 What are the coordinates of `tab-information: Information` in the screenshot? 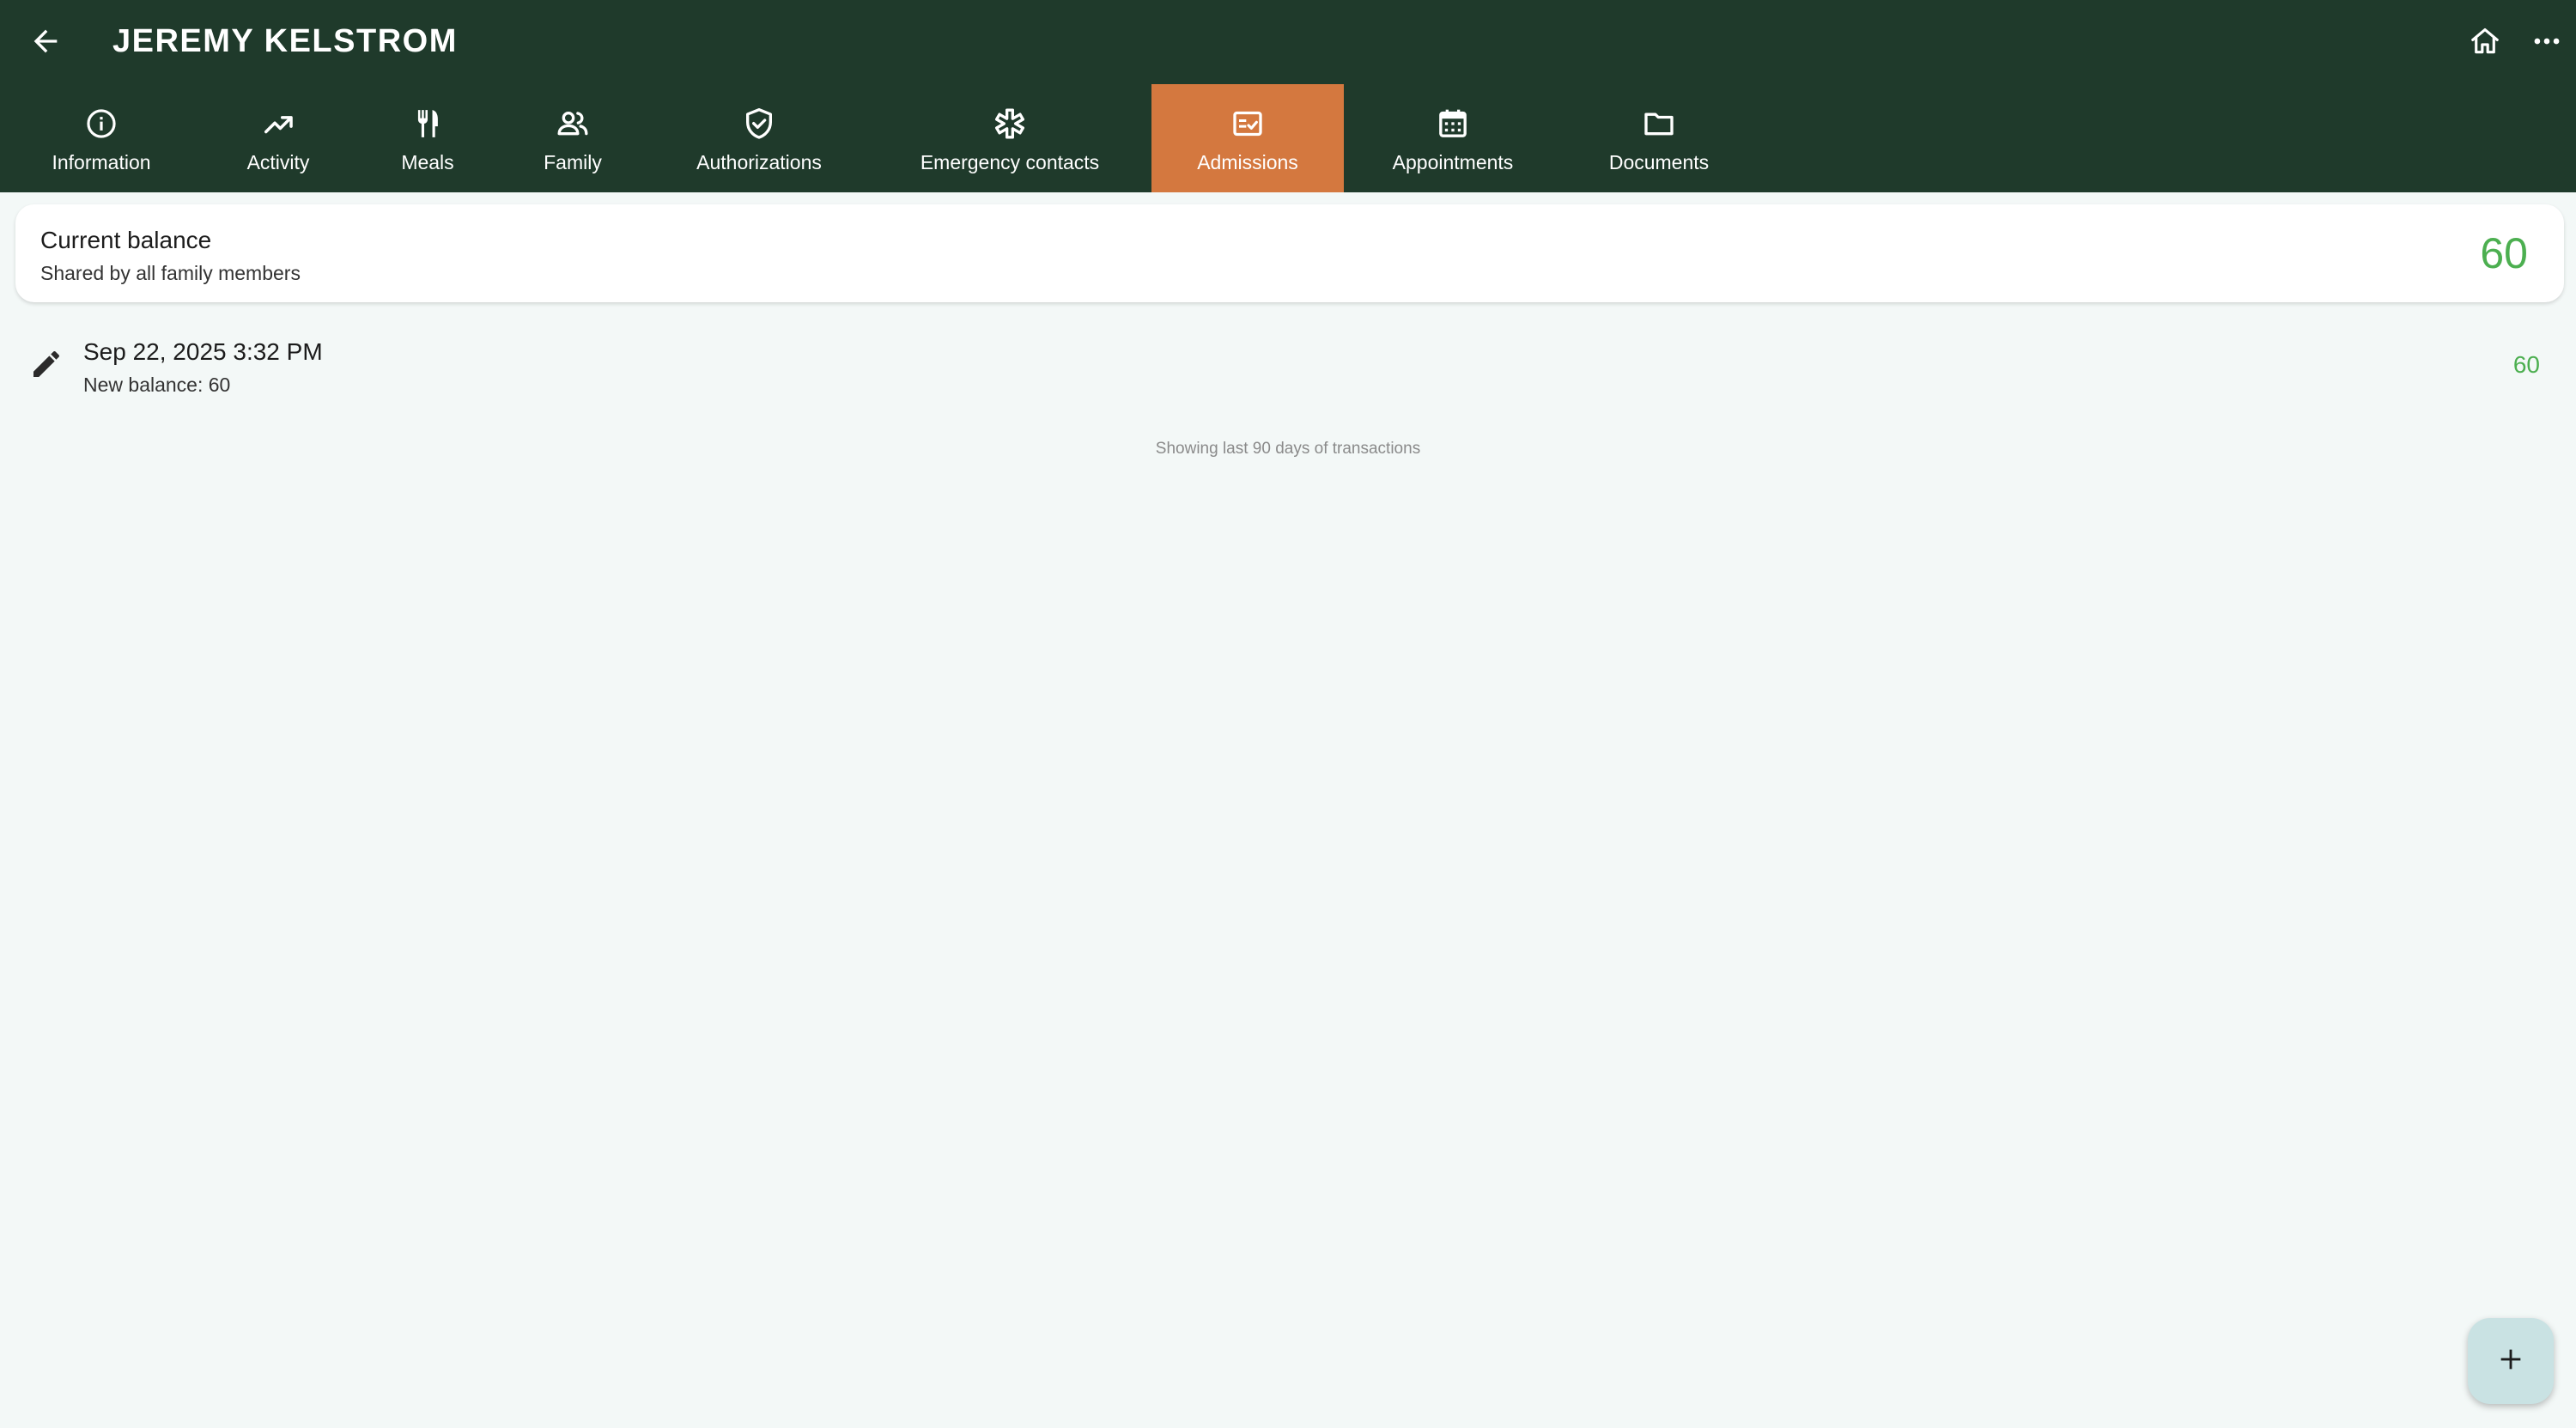 It's located at (101, 138).